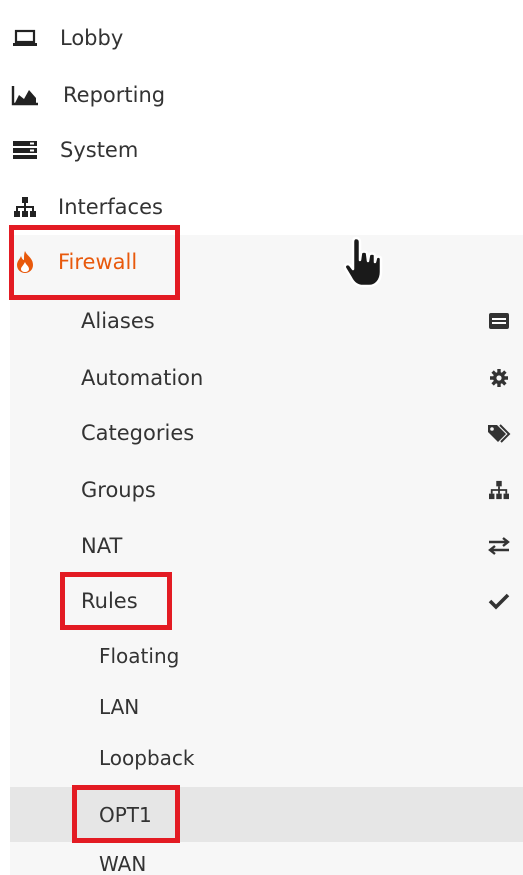 This screenshot has height=875, width=523. What do you see at coordinates (114, 95) in the screenshot?
I see `sidebar-item-label: Reporting` at bounding box center [114, 95].